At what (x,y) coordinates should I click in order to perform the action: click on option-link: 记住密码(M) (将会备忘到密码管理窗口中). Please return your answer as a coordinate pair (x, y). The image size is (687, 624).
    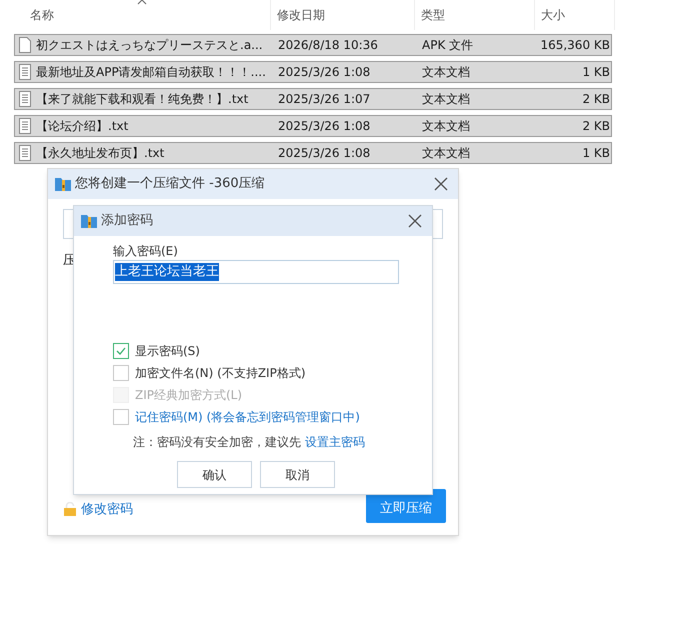
    Looking at the image, I should click on (247, 417).